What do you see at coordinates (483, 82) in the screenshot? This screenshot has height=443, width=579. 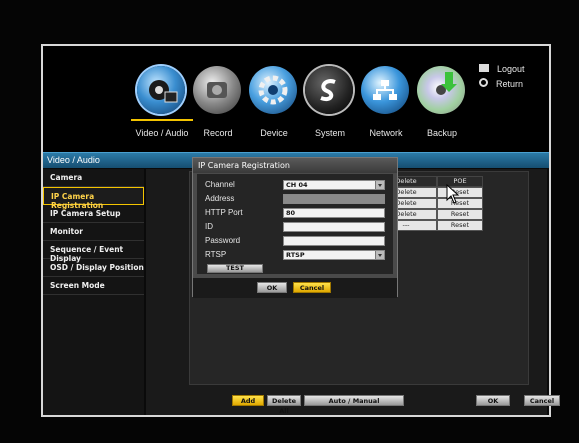 I see `return-icon` at bounding box center [483, 82].